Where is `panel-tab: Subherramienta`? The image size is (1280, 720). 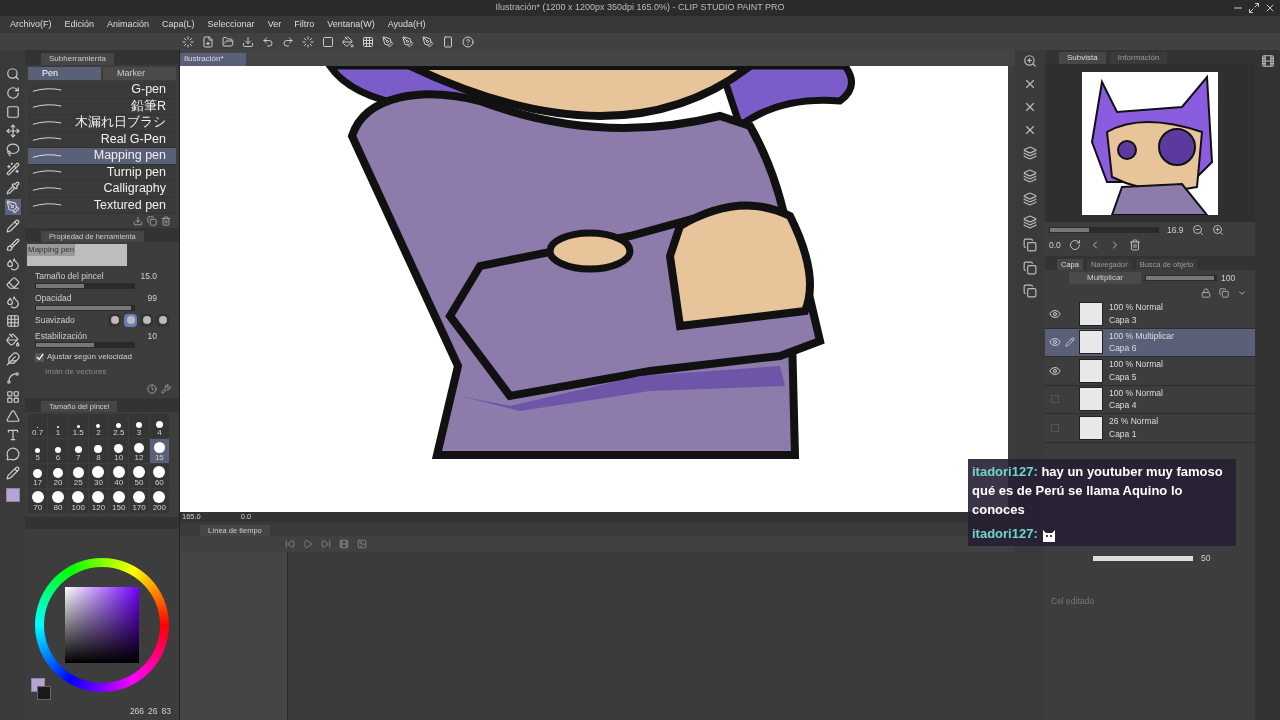
panel-tab: Subherramienta is located at coordinates (77, 59).